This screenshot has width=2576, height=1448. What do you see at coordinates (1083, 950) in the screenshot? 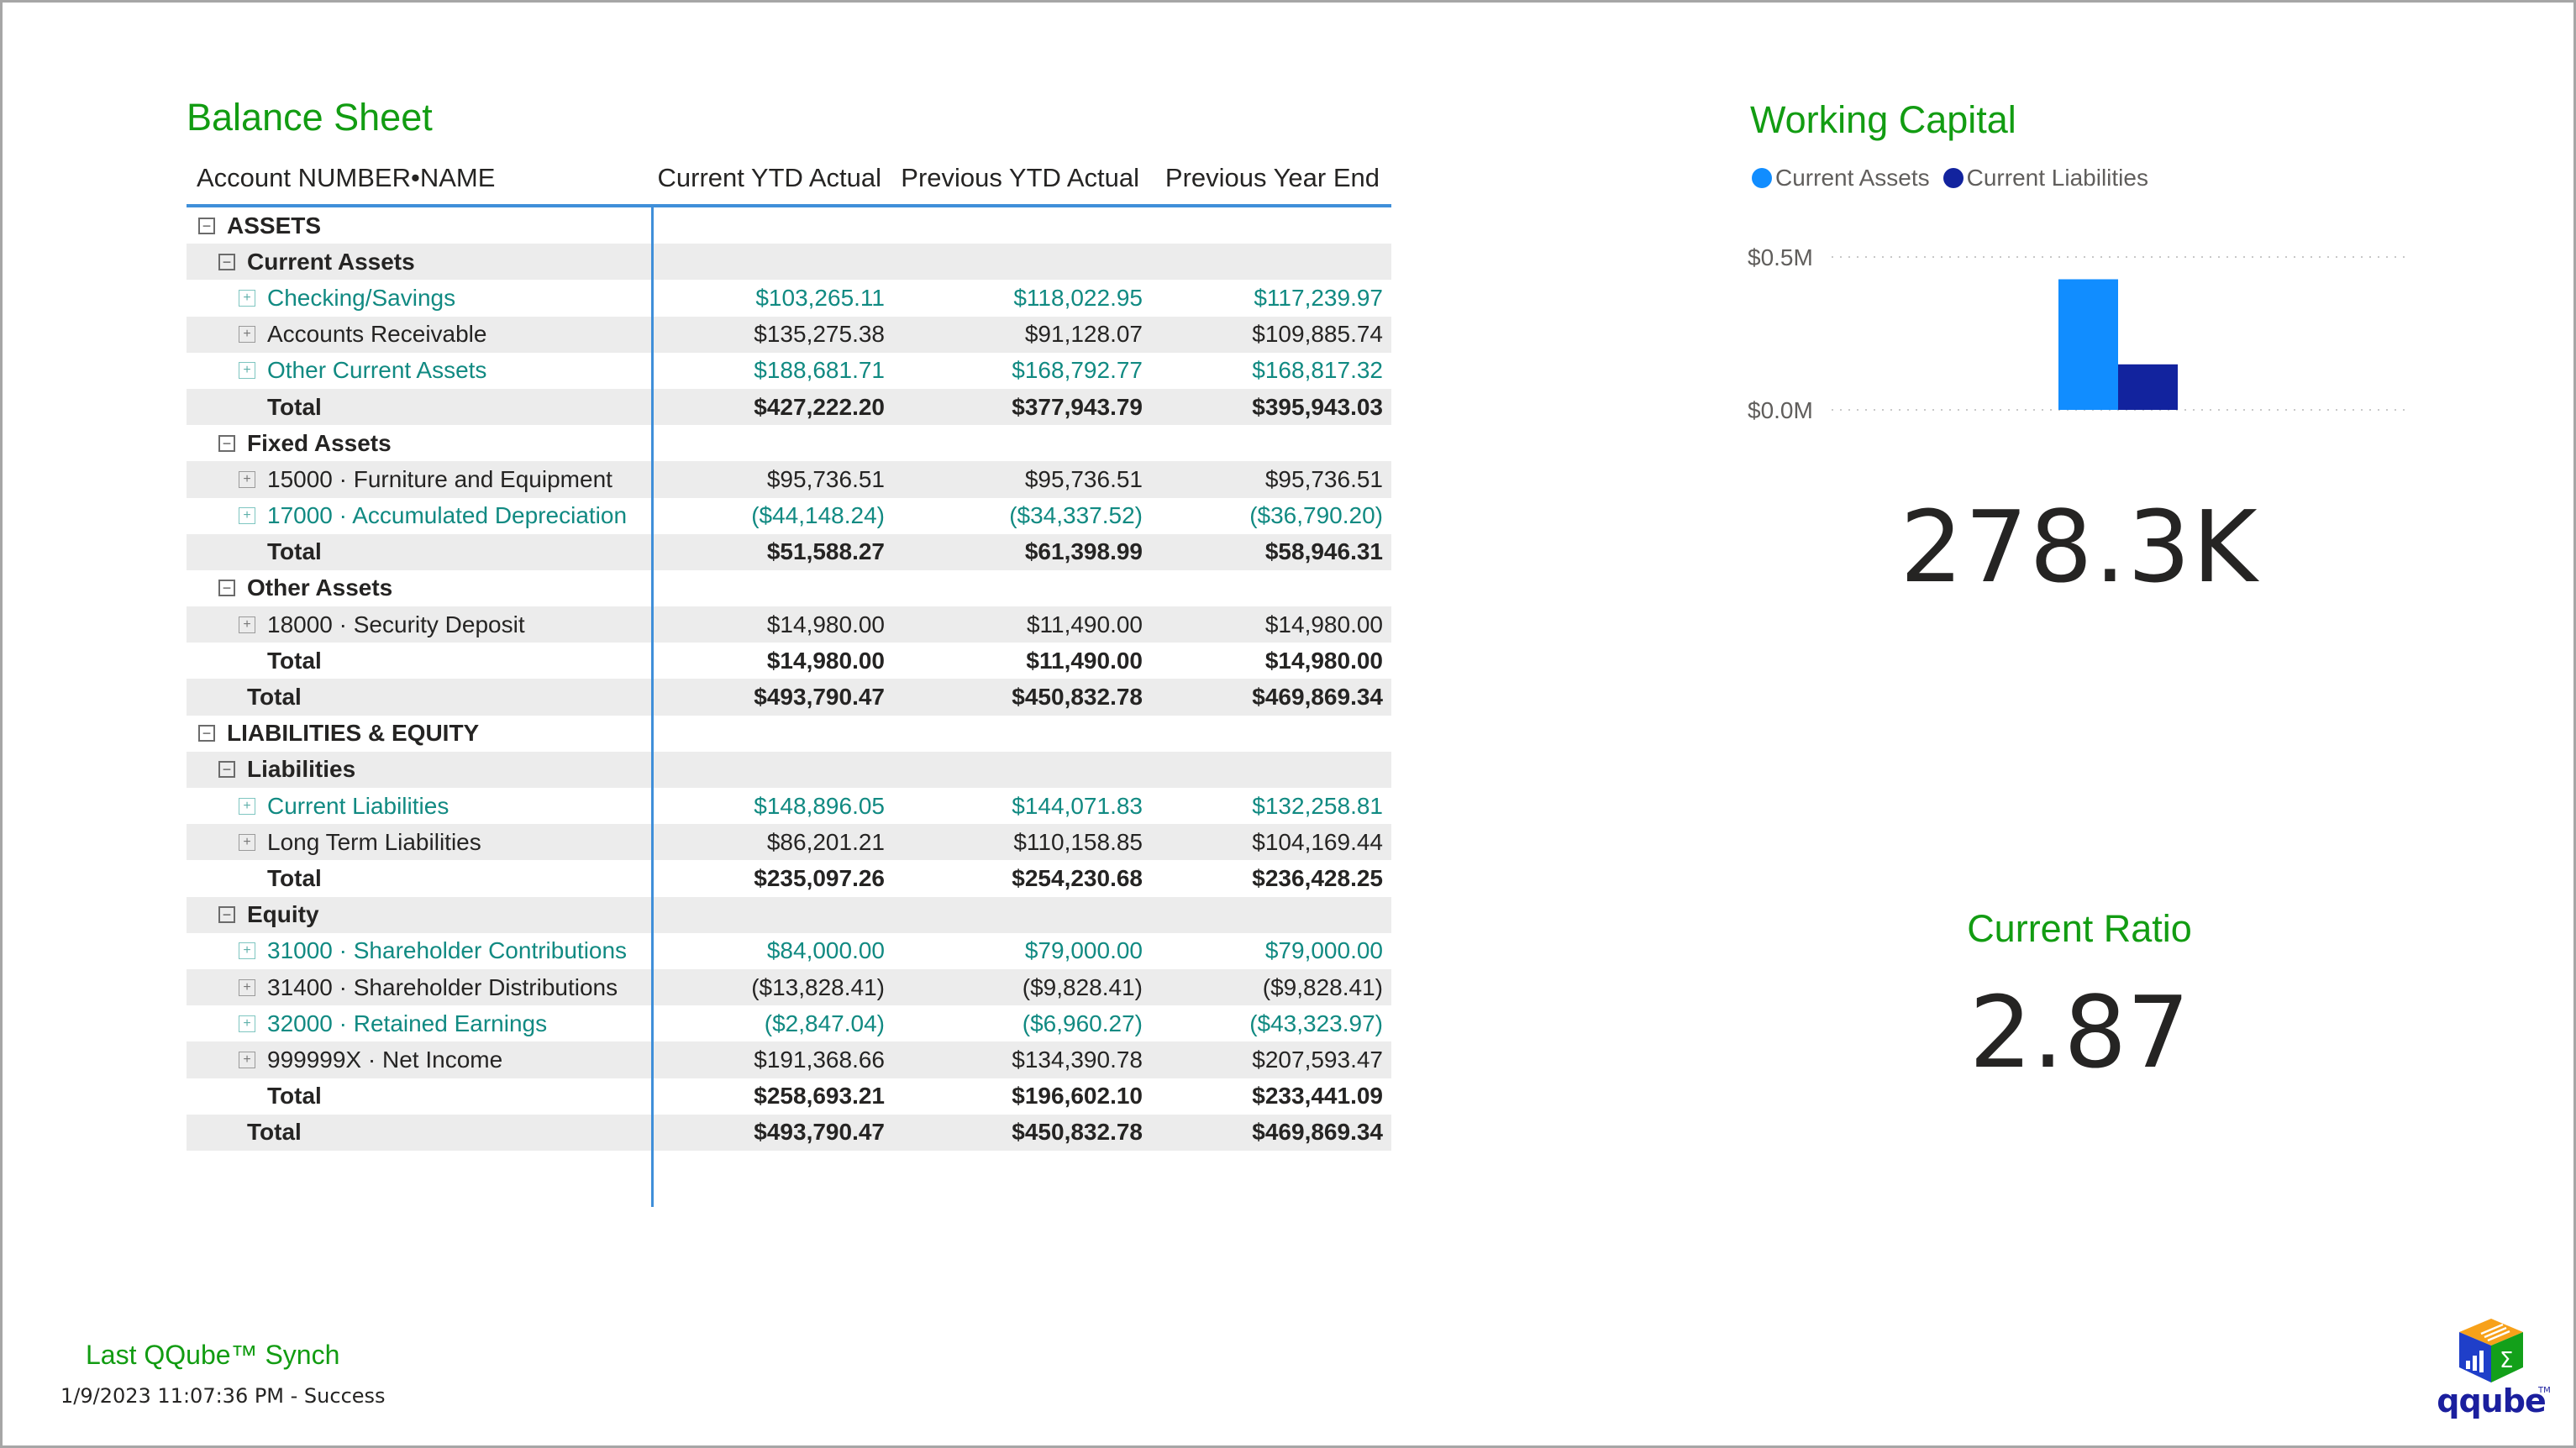
I see `value-previous-ytd: $79,000.00` at bounding box center [1083, 950].